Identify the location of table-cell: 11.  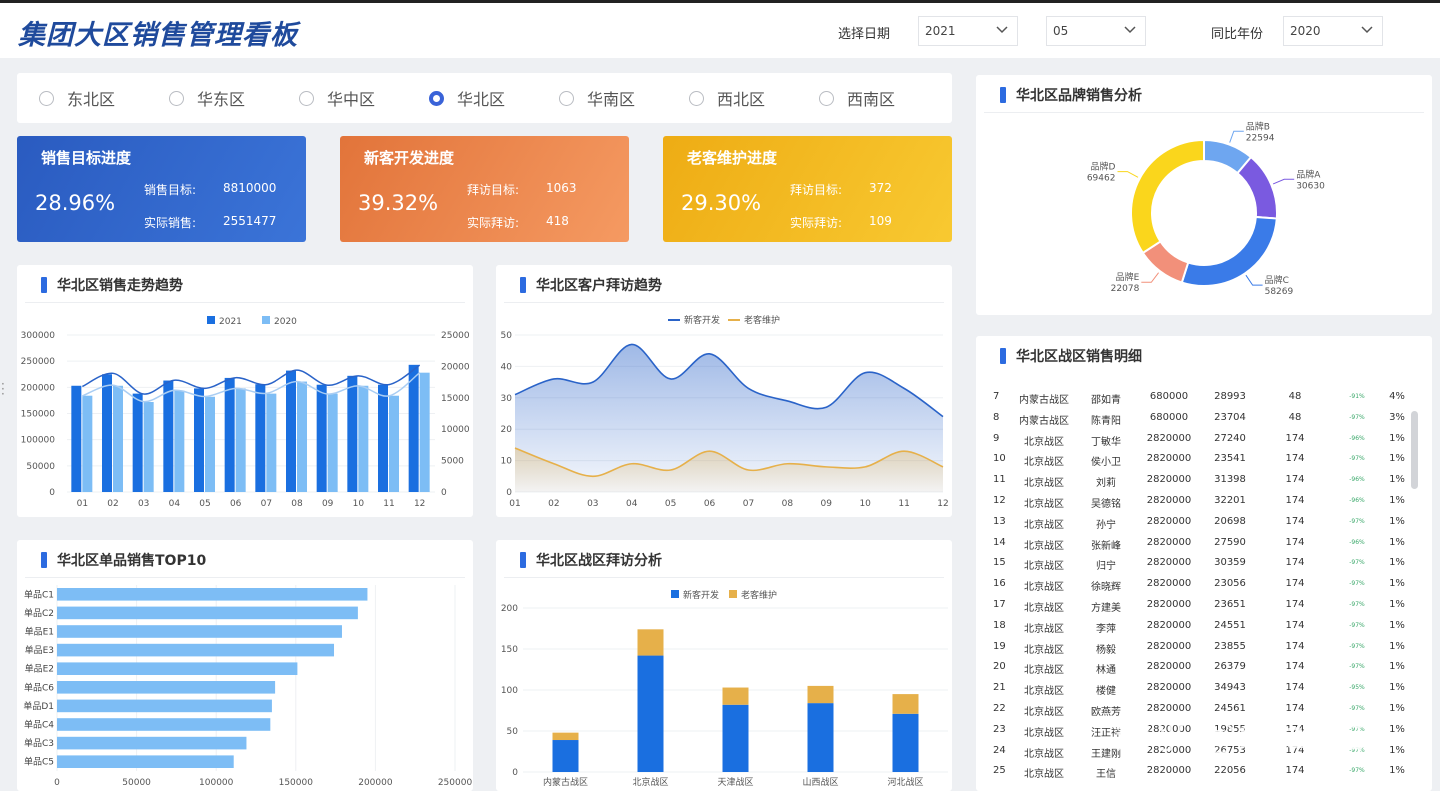
(999, 480).